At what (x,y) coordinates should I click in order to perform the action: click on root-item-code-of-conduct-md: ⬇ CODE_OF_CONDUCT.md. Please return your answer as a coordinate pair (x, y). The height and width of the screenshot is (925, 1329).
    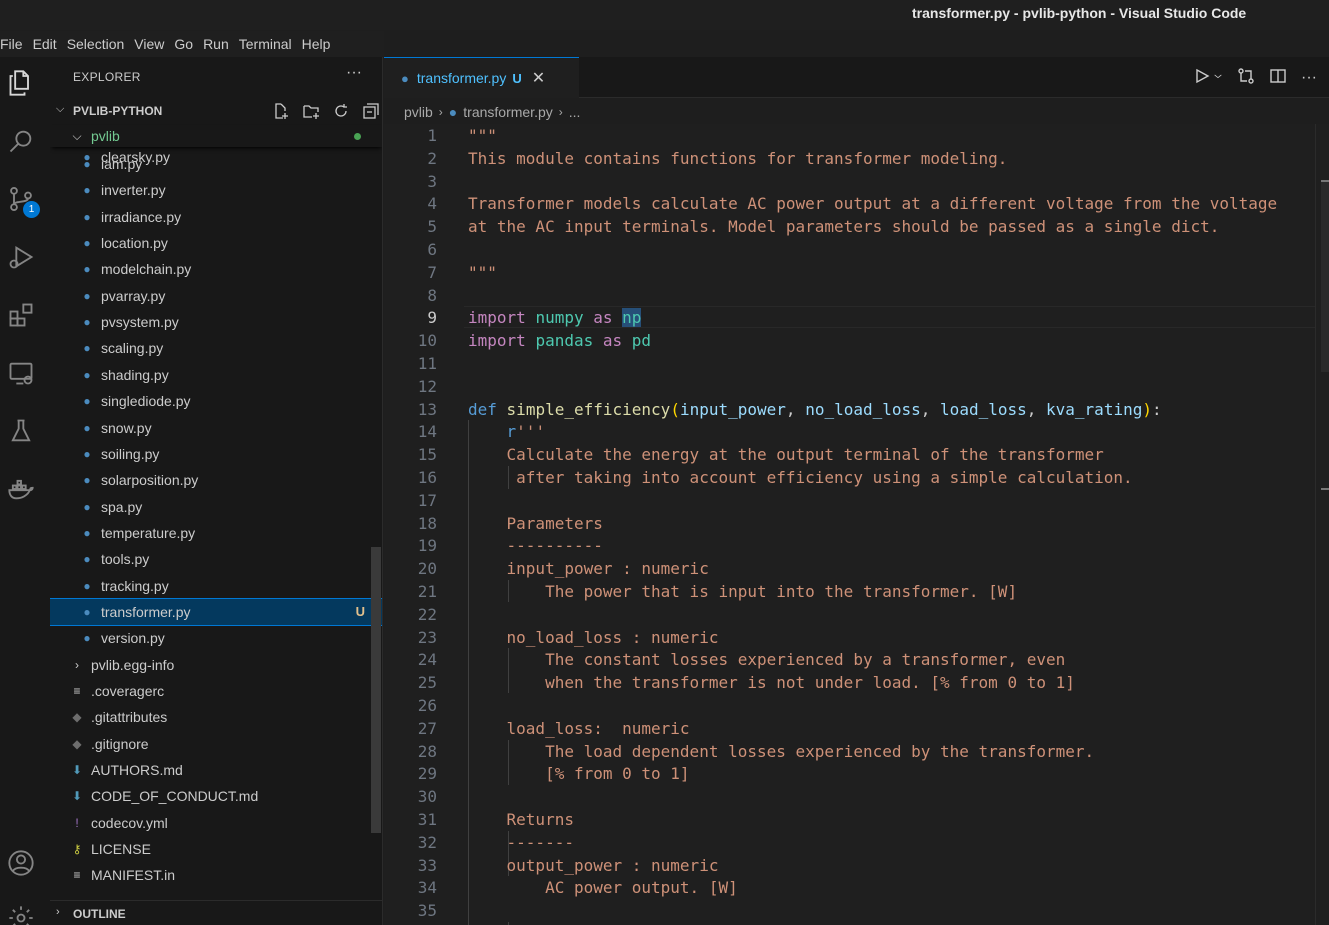
    Looking at the image, I should click on (216, 796).